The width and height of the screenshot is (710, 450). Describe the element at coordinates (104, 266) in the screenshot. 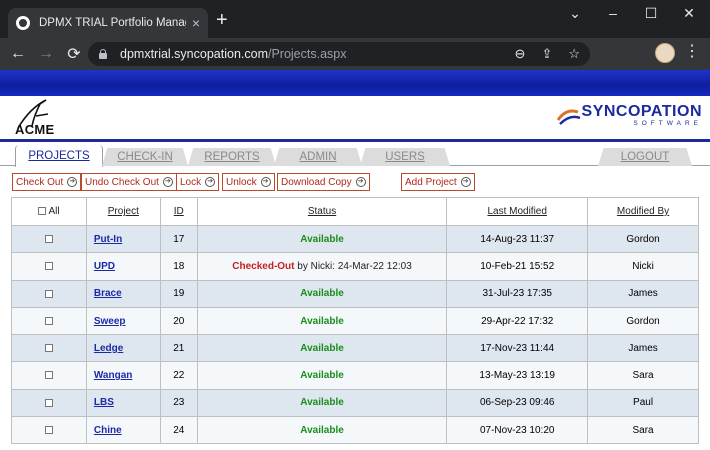

I see `project-link: UPD` at that location.